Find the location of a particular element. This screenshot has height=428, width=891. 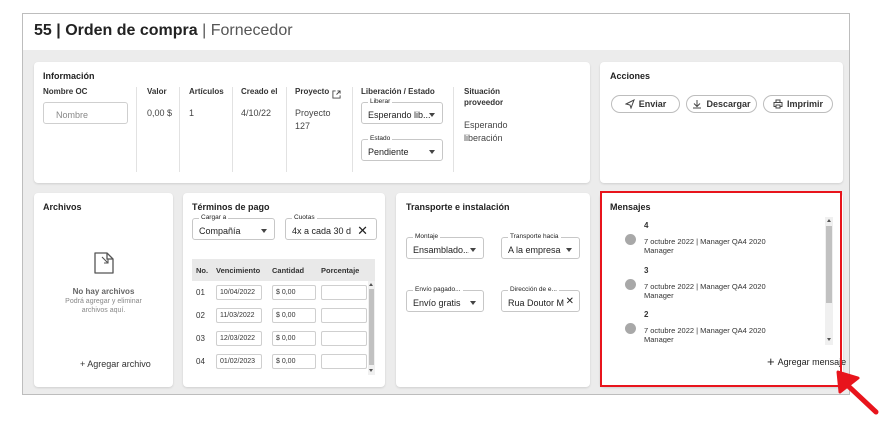

montaje-label: Montaje is located at coordinates (427, 236).